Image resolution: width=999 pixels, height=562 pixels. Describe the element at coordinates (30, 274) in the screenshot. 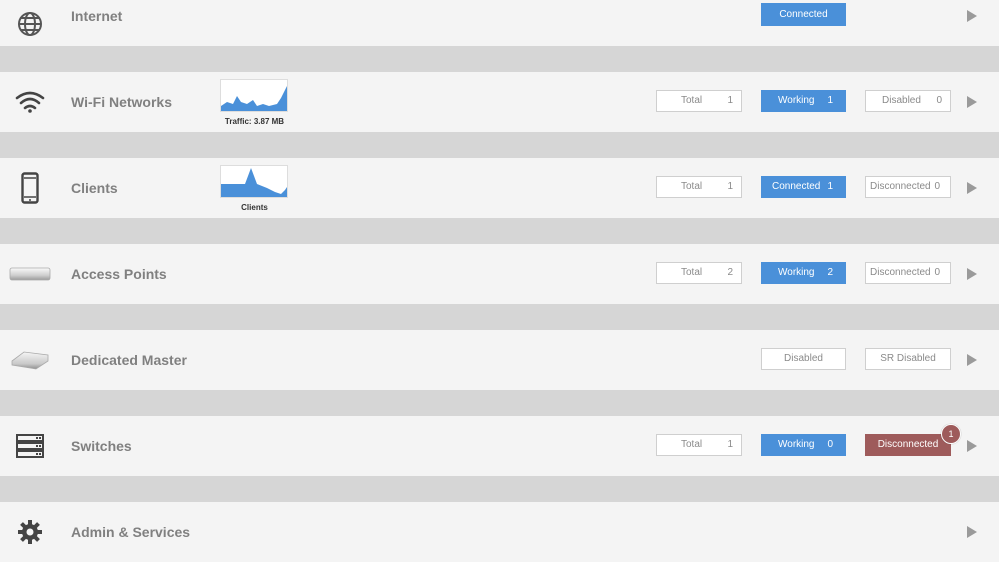

I see `access-point-icon` at that location.